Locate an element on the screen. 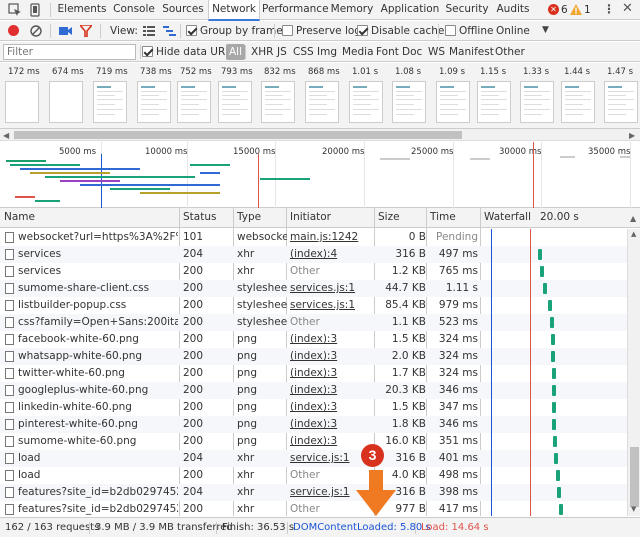 The image size is (640, 537). filter-type-js: JS is located at coordinates (282, 52).